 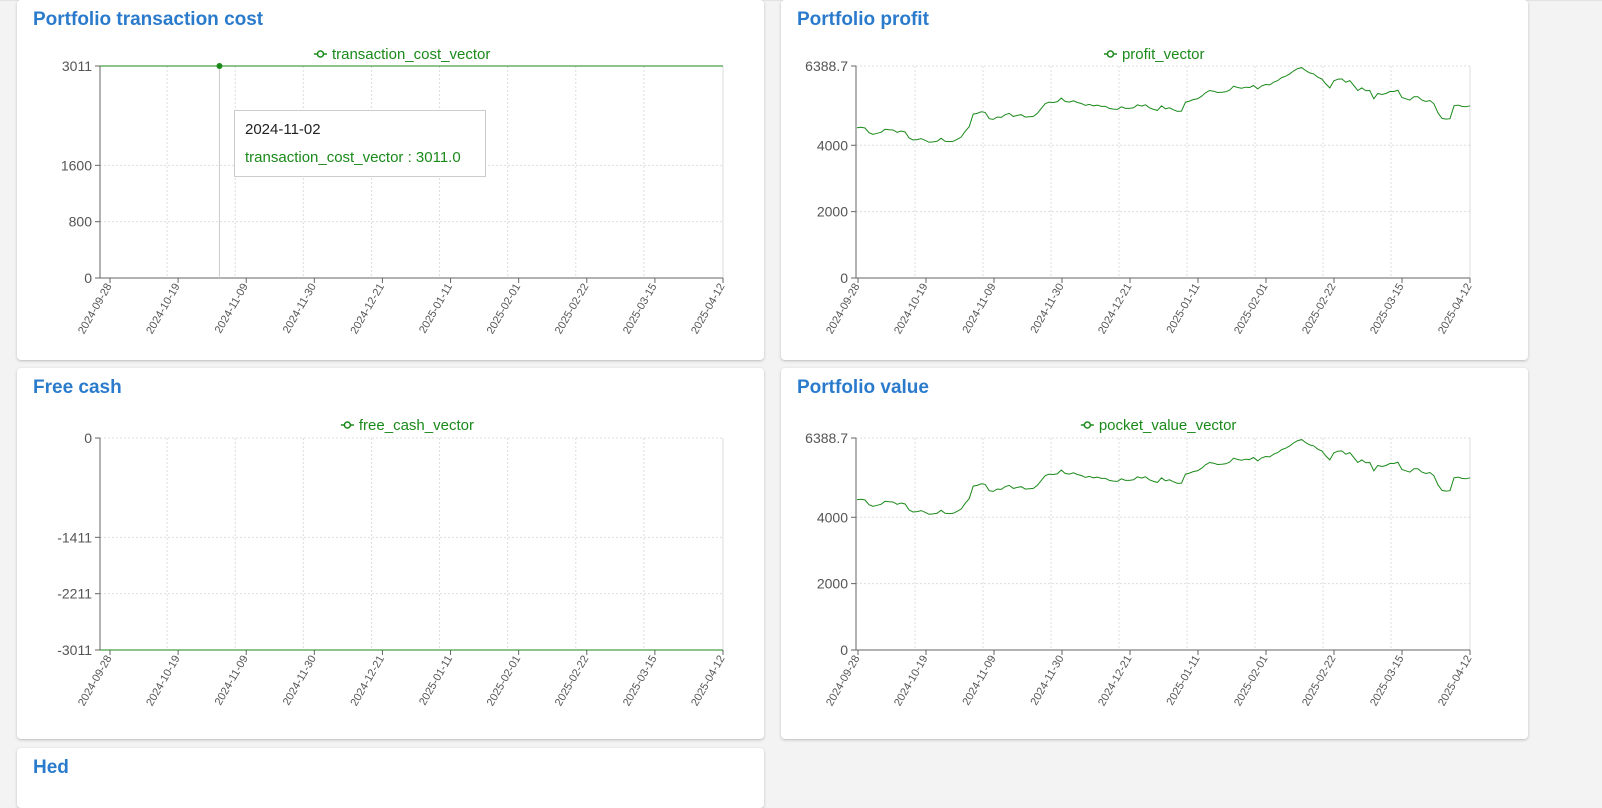 What do you see at coordinates (74, 594) in the screenshot?
I see `y-tick-label: -2211` at bounding box center [74, 594].